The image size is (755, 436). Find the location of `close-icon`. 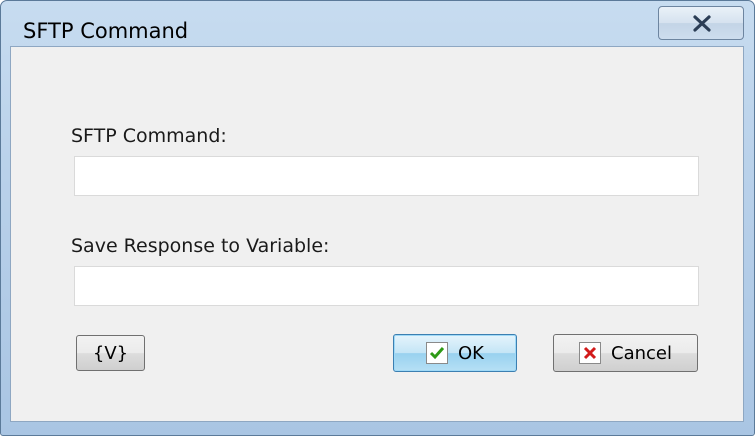

close-icon is located at coordinates (702, 23).